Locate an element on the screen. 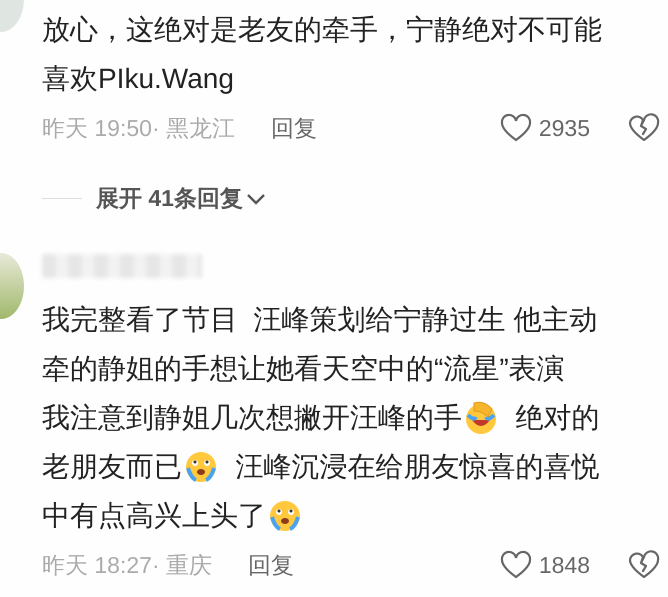  comment-text: 喜欢PIku.Wang is located at coordinates (138, 79).